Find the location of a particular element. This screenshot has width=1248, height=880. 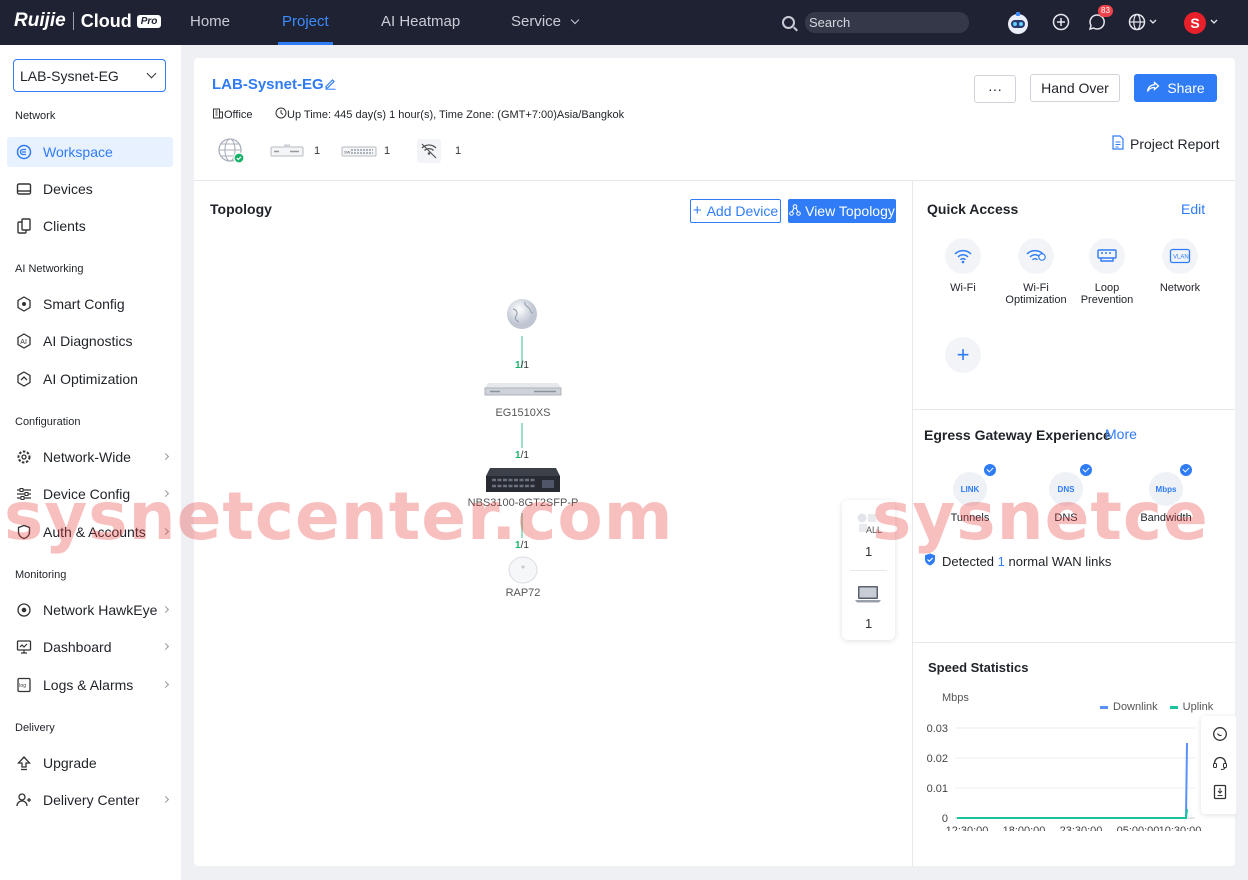

quick-access-loop-prevention: Loop Prevention is located at coordinates (1107, 272).